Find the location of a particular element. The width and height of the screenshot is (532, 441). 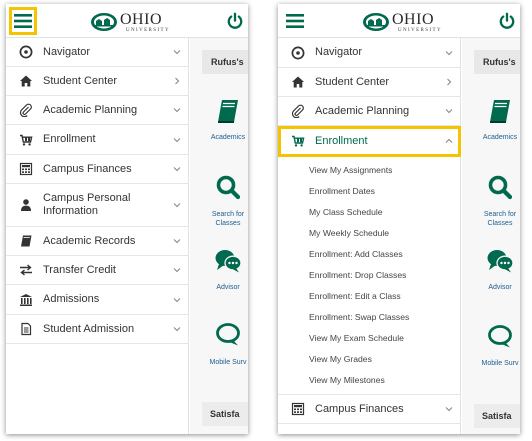

menu-item-label: Campus Finances is located at coordinates (87, 168).